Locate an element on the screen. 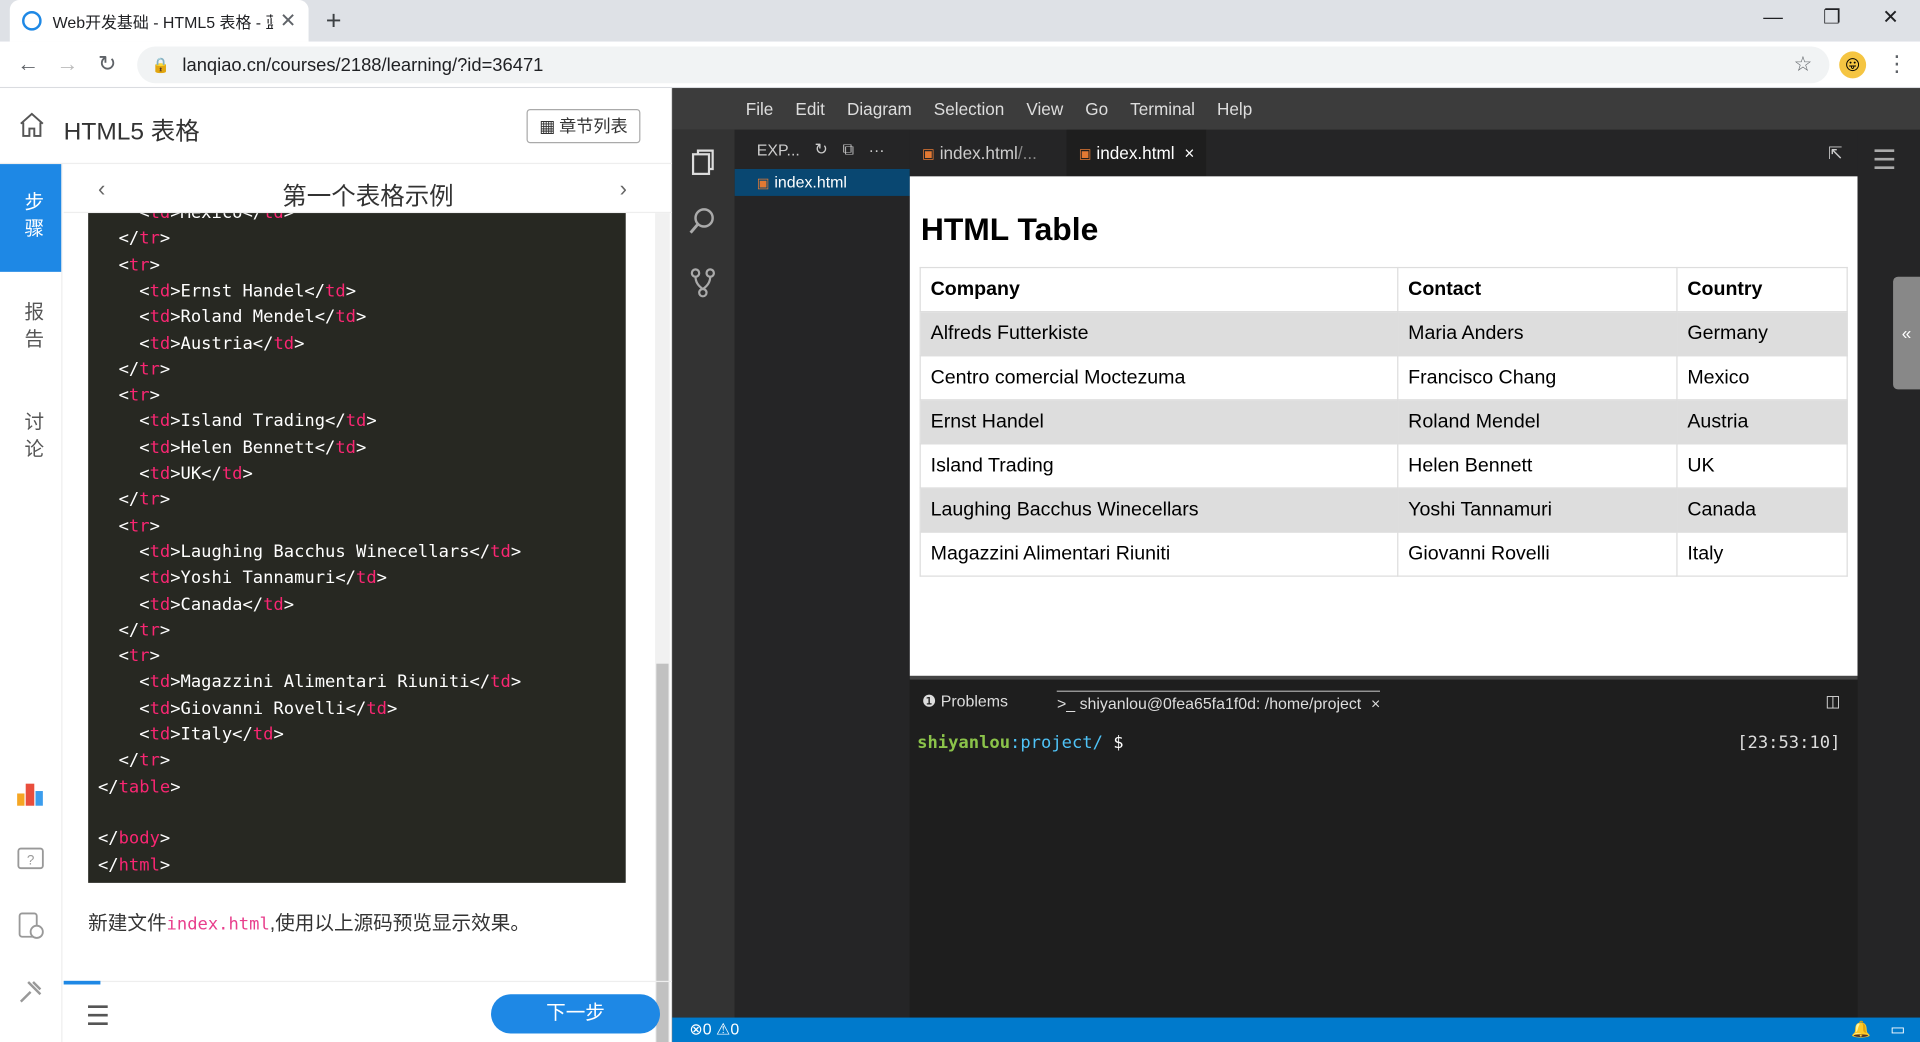 The image size is (1920, 1042). notification-bell-icon: 🔔 is located at coordinates (1861, 1030).